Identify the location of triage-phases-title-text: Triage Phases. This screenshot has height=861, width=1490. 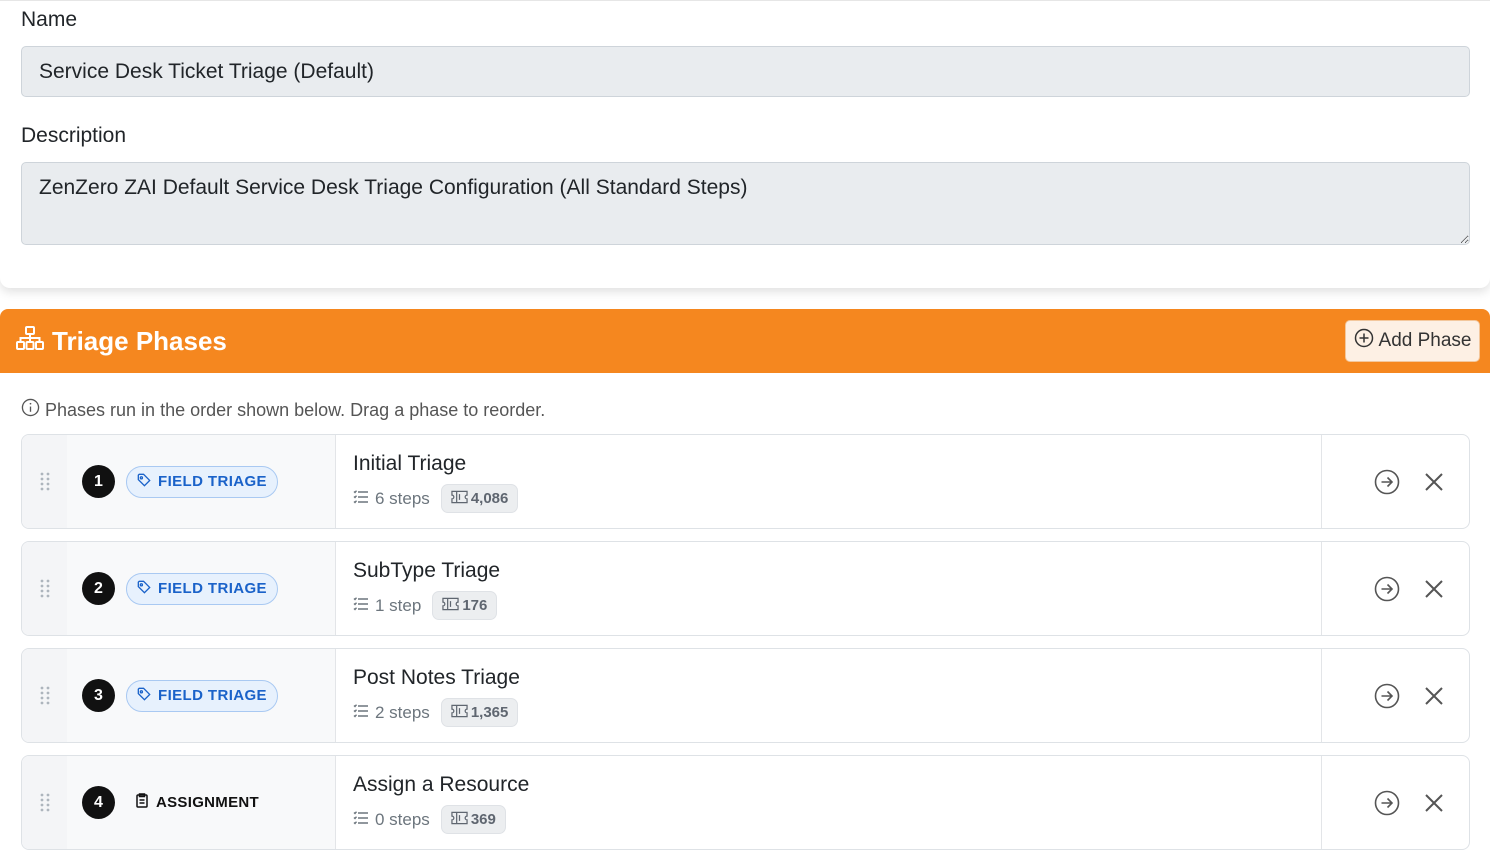
(139, 341).